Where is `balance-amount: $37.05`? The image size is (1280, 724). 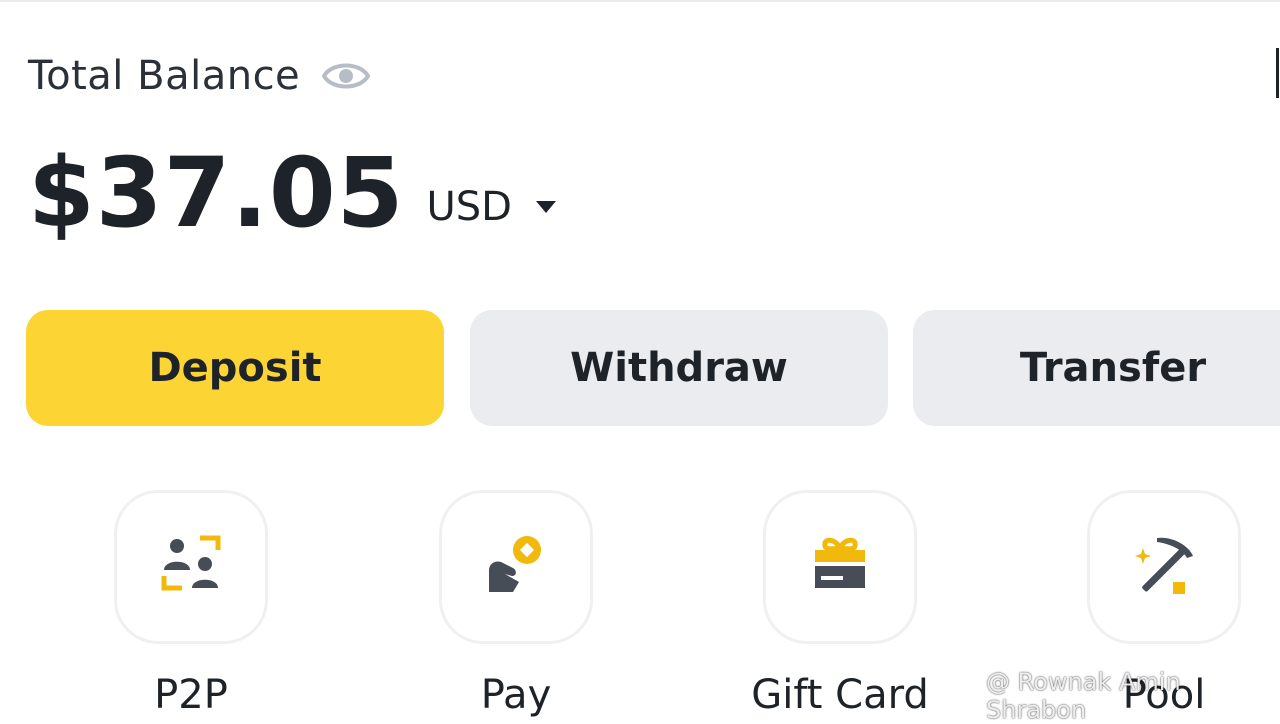
balance-amount: $37.05 is located at coordinates (216, 193).